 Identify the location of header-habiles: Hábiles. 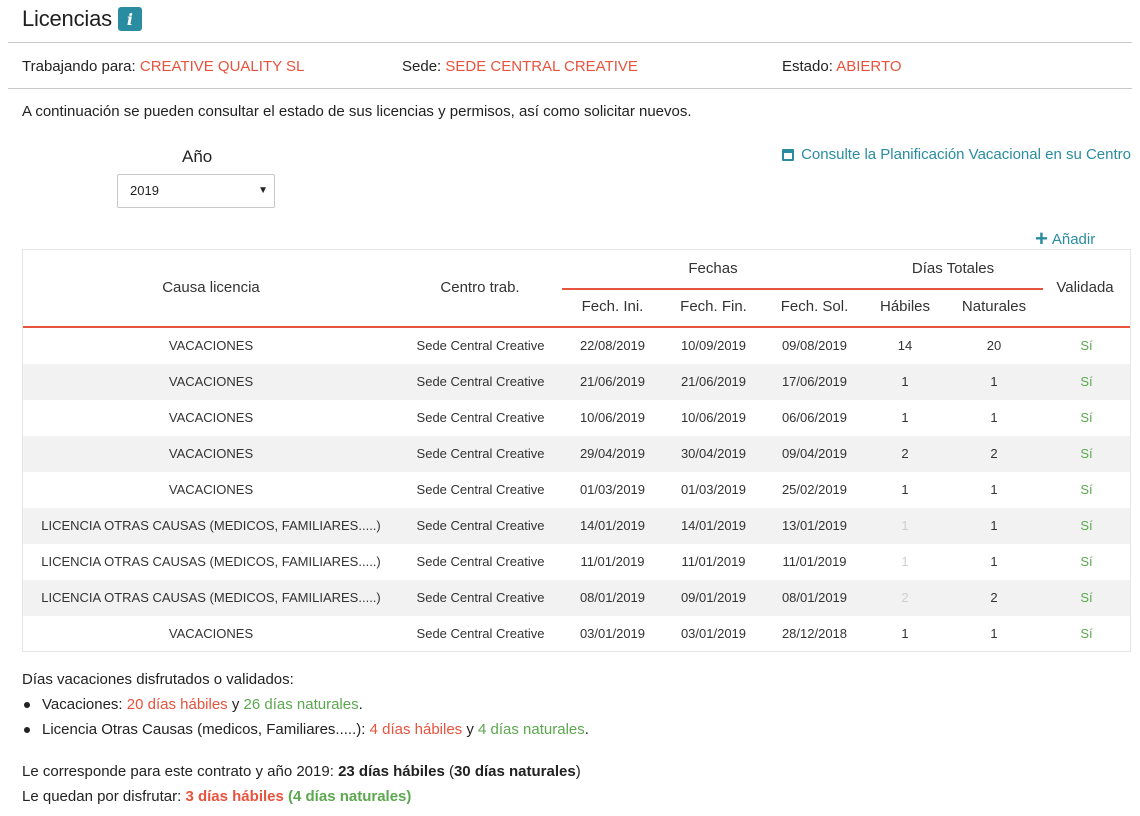
(905, 306).